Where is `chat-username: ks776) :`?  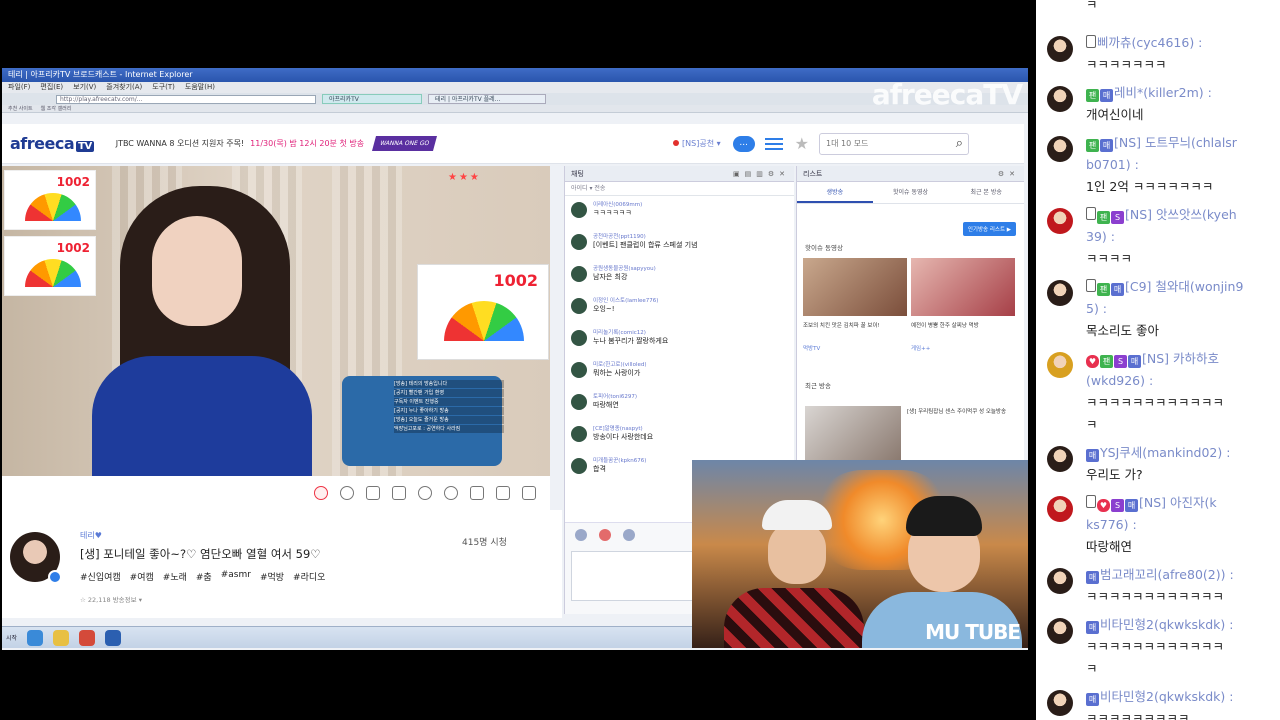 chat-username: ks776) : is located at coordinates (1111, 525).